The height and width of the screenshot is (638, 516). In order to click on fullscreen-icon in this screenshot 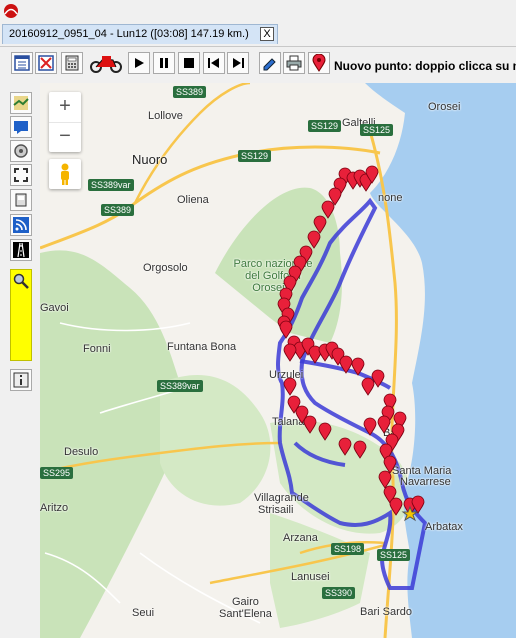, I will do `click(21, 175)`.